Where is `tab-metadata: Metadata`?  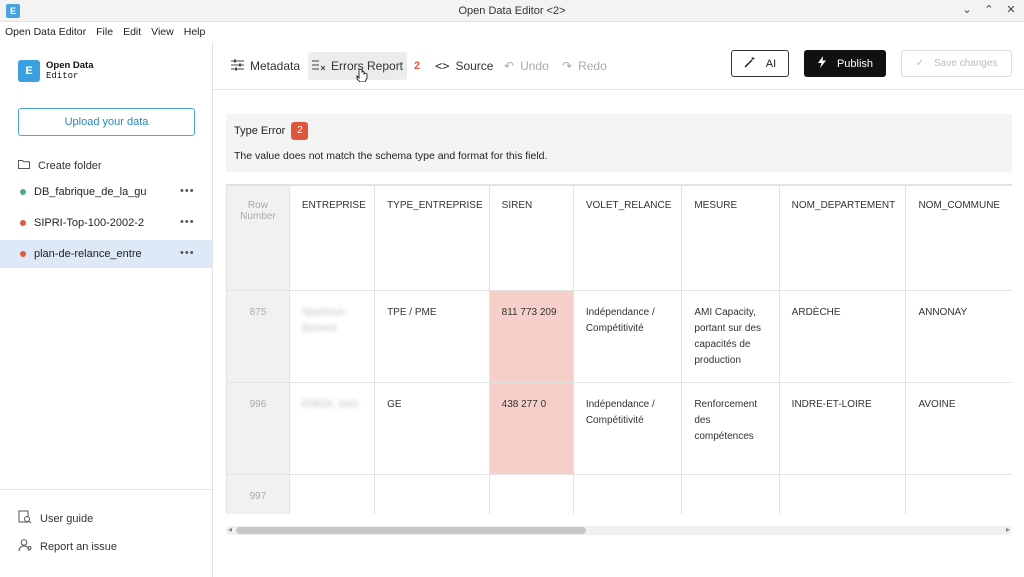
tab-metadata: Metadata is located at coordinates (265, 66).